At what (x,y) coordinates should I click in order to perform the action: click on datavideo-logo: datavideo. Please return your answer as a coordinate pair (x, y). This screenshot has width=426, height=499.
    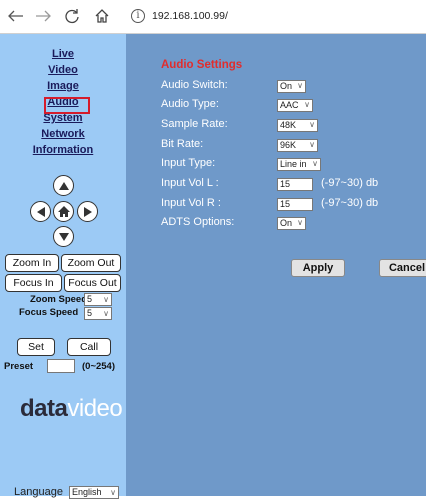
    Looking at the image, I should click on (71, 409).